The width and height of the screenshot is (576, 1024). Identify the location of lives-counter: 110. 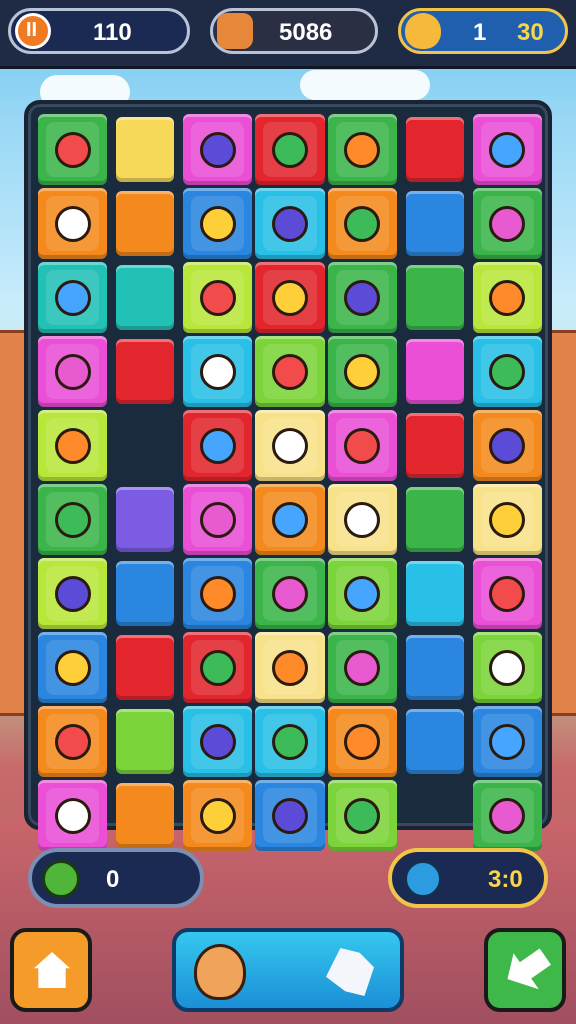
(99, 31).